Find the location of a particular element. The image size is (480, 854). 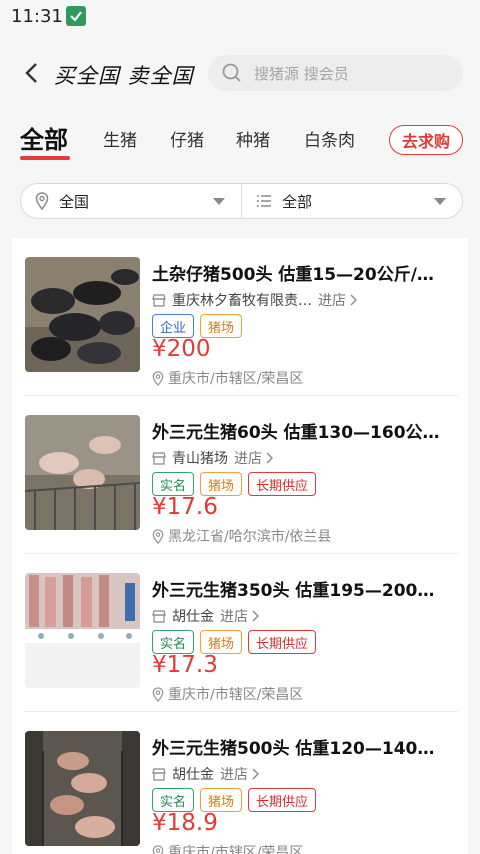

search-input: 搜猪源 搜会员 is located at coordinates (335, 73).